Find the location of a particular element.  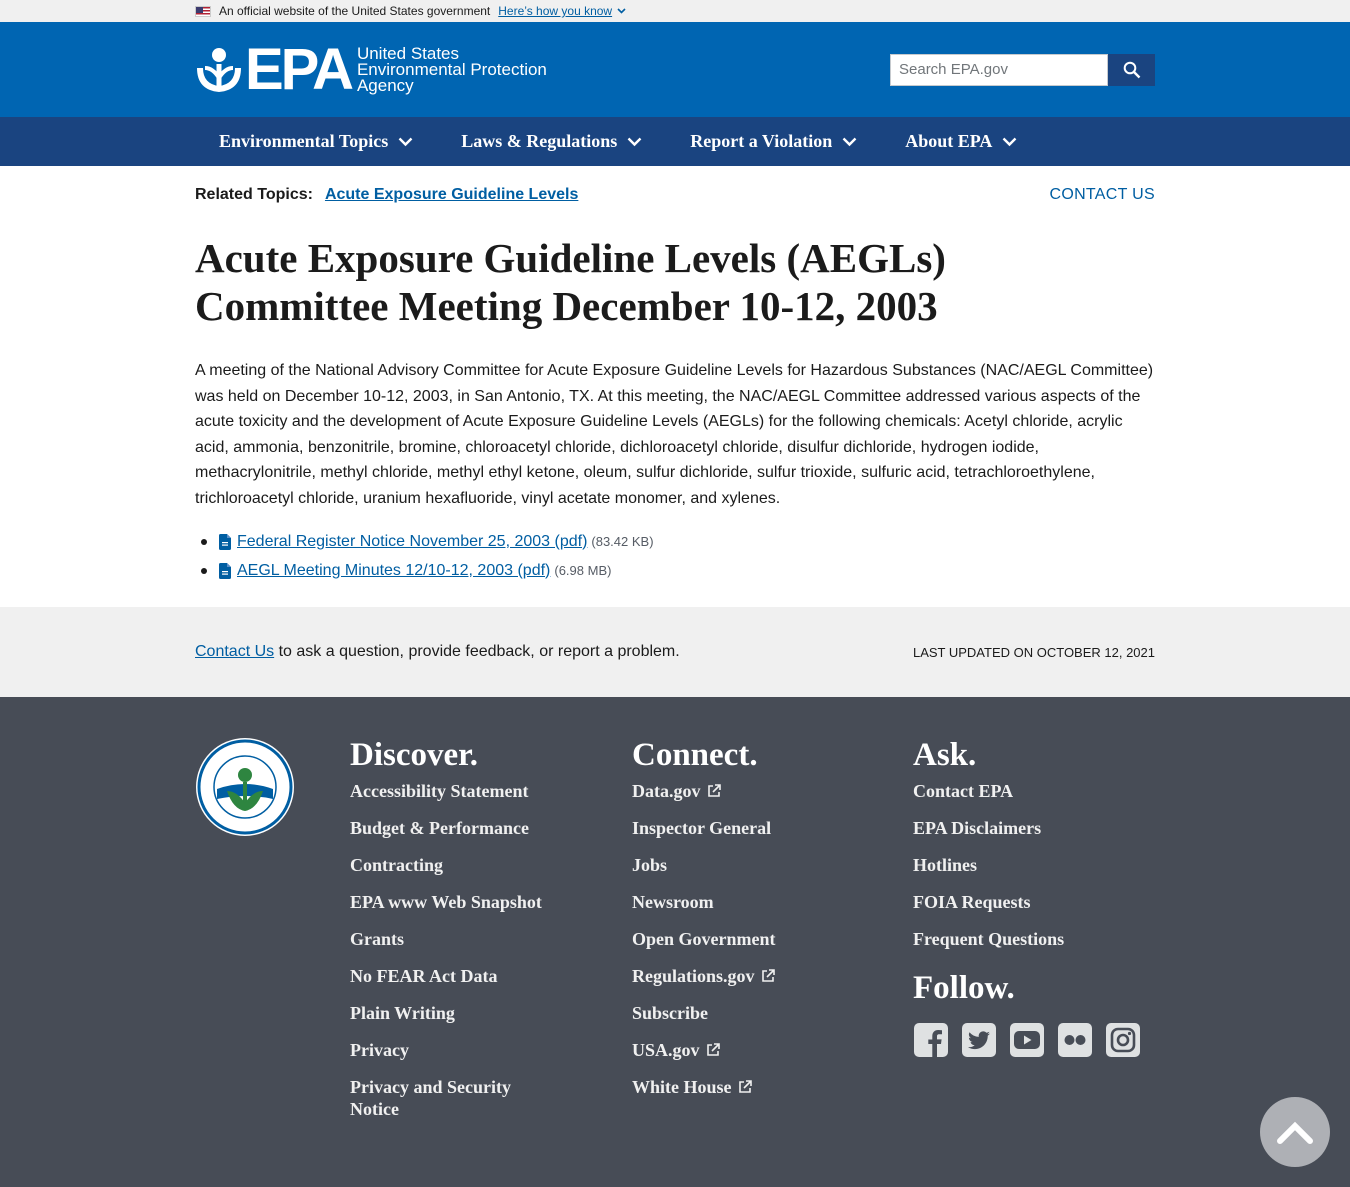

footer-link-label: Regulations.gov is located at coordinates (693, 976).